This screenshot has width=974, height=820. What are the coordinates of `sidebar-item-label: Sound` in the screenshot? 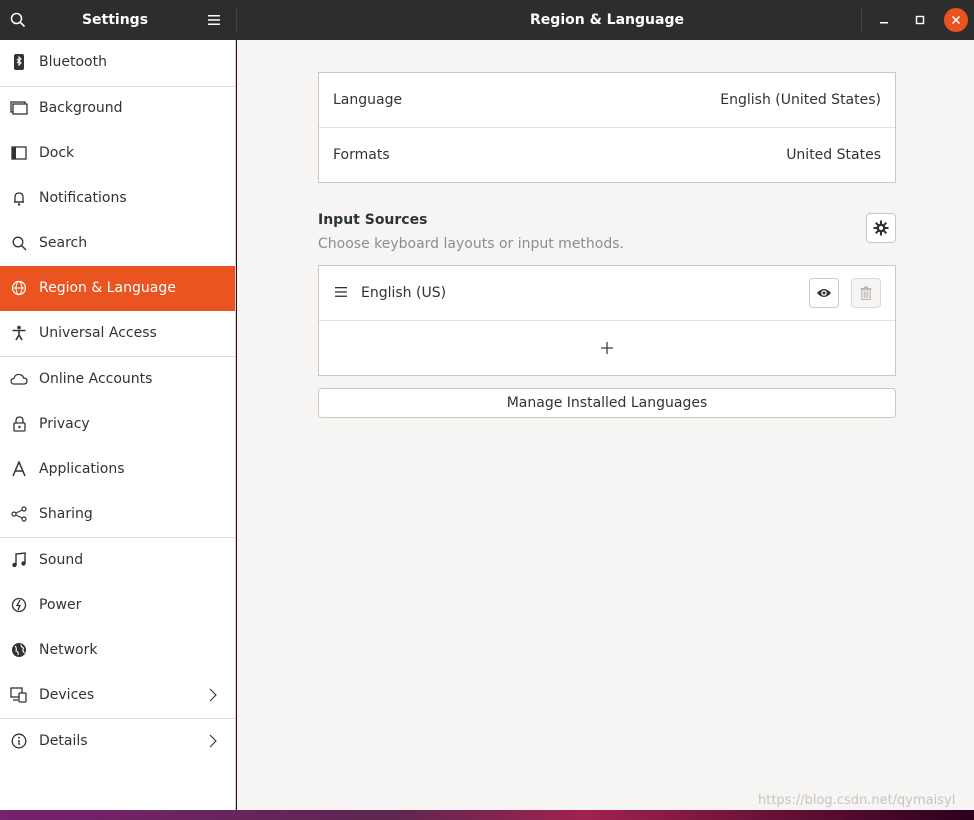 It's located at (61, 560).